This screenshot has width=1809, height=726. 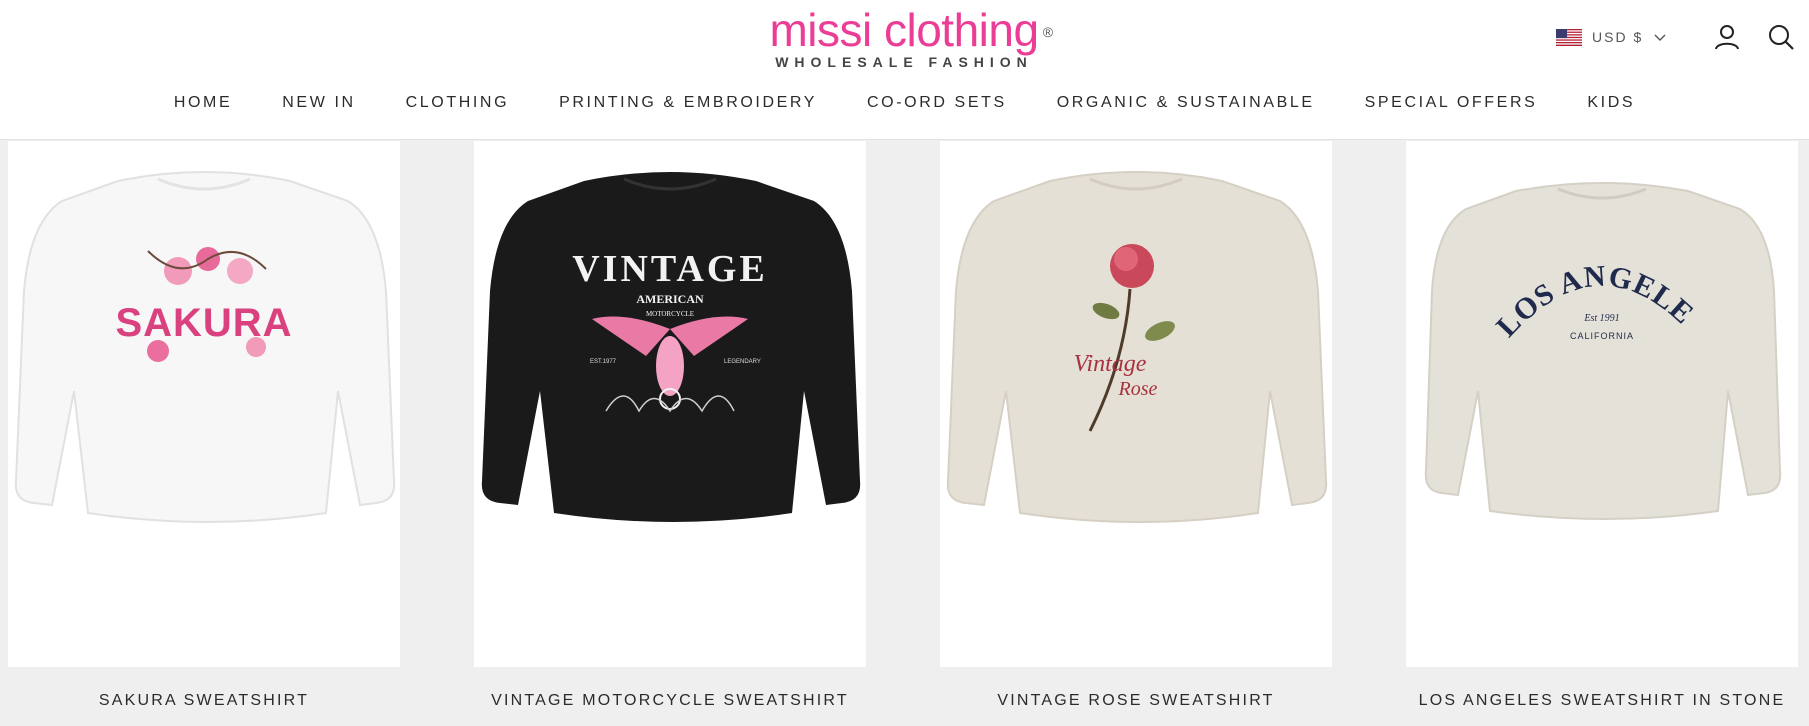 I want to click on nav-item-new-in: NEW IN, so click(x=318, y=103).